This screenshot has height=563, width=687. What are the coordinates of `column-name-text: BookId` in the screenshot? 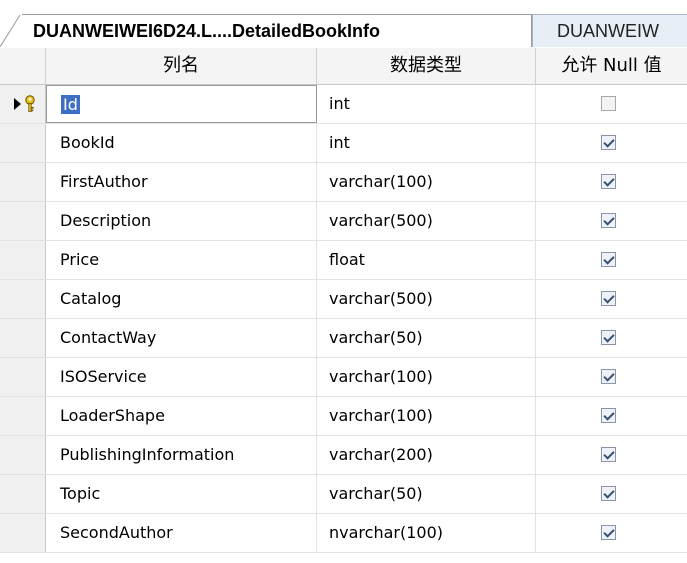 It's located at (87, 142).